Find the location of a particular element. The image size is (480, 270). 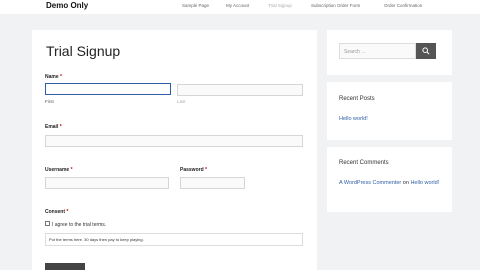

email-input is located at coordinates (174, 141).